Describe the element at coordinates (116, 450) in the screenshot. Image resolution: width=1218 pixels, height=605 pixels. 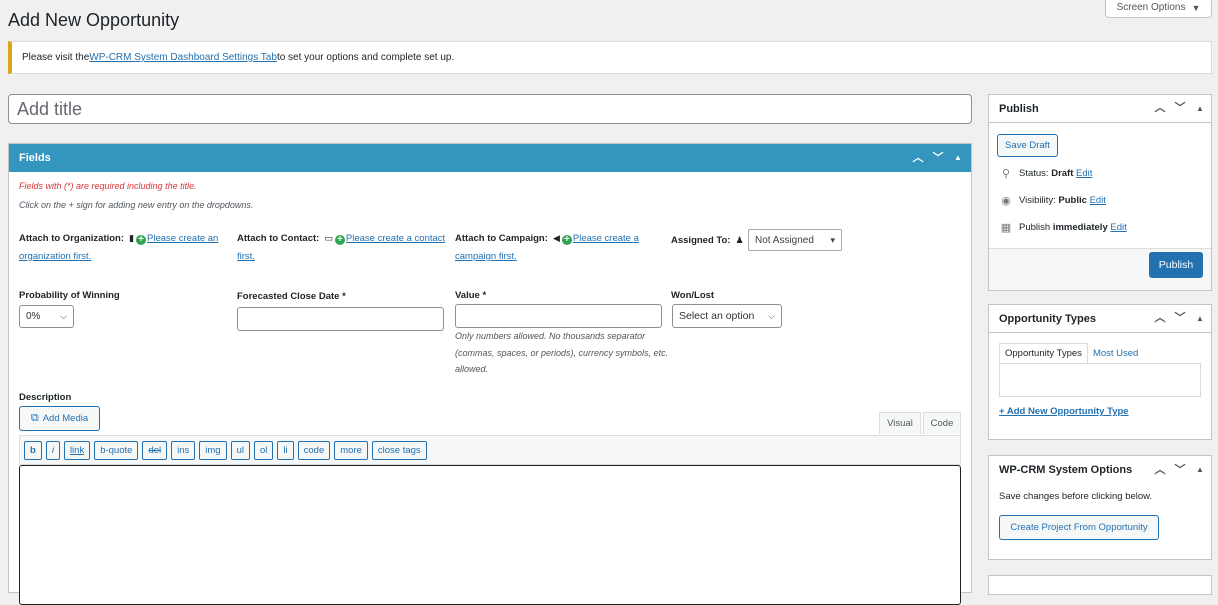
I see `quicktag-blockquote-button: b-quote` at that location.